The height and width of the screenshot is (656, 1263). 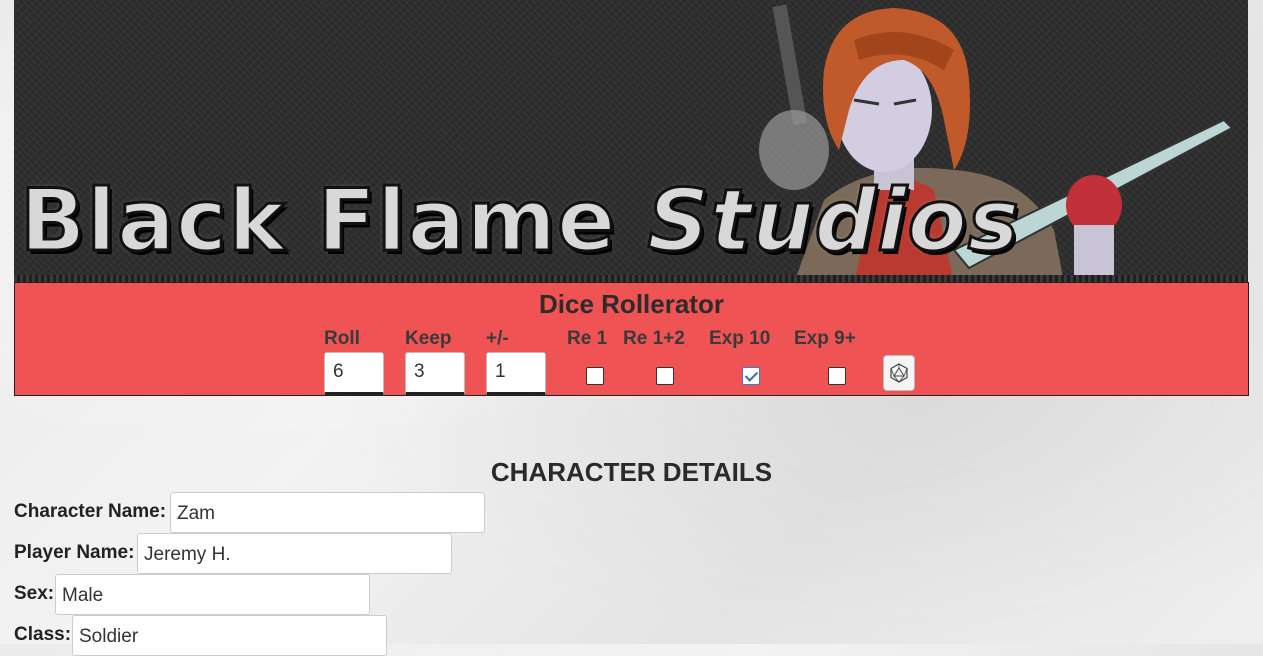 What do you see at coordinates (665, 376) in the screenshot?
I see `reroll-1-2-checkbox` at bounding box center [665, 376].